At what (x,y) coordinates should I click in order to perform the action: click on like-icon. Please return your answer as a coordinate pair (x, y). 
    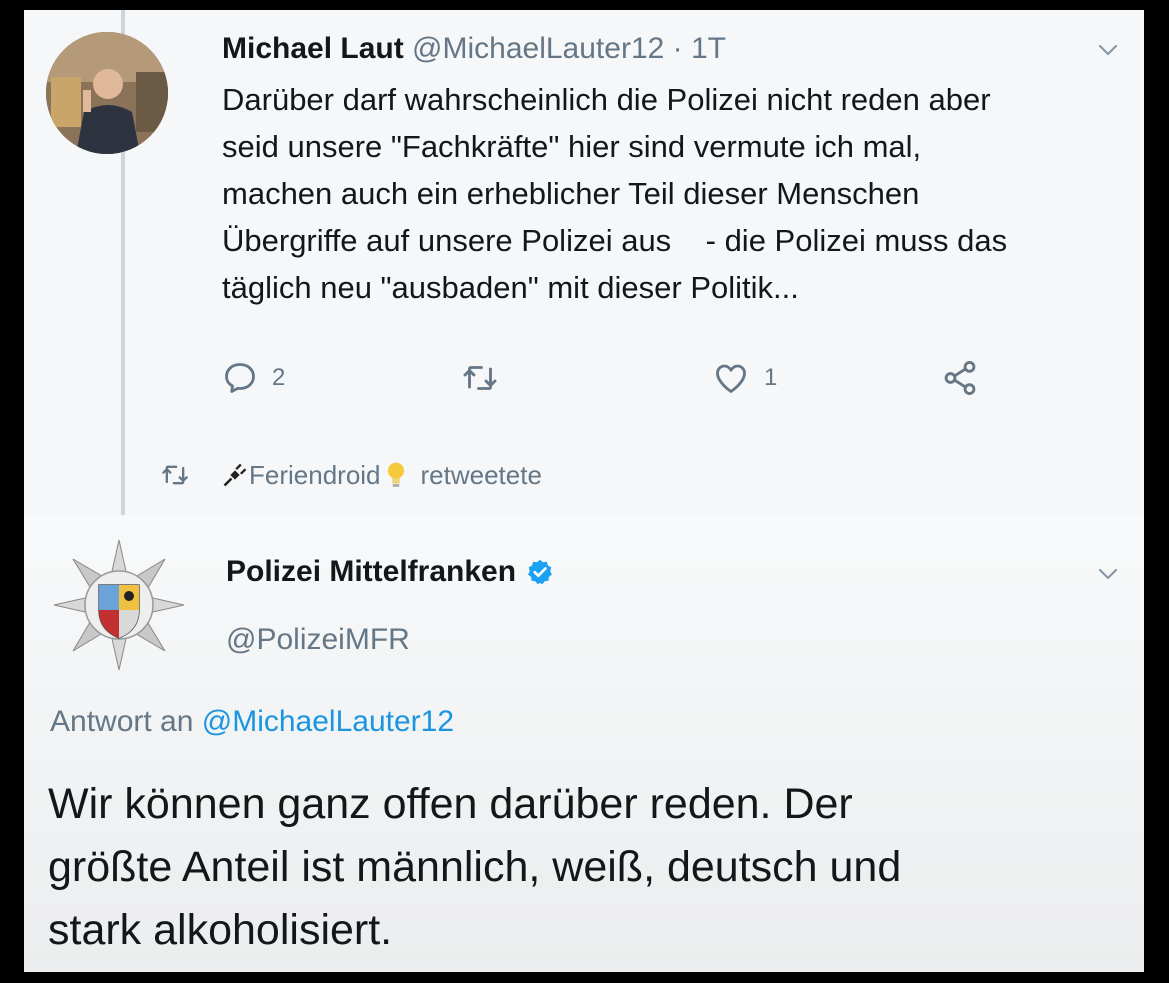
    Looking at the image, I should click on (731, 378).